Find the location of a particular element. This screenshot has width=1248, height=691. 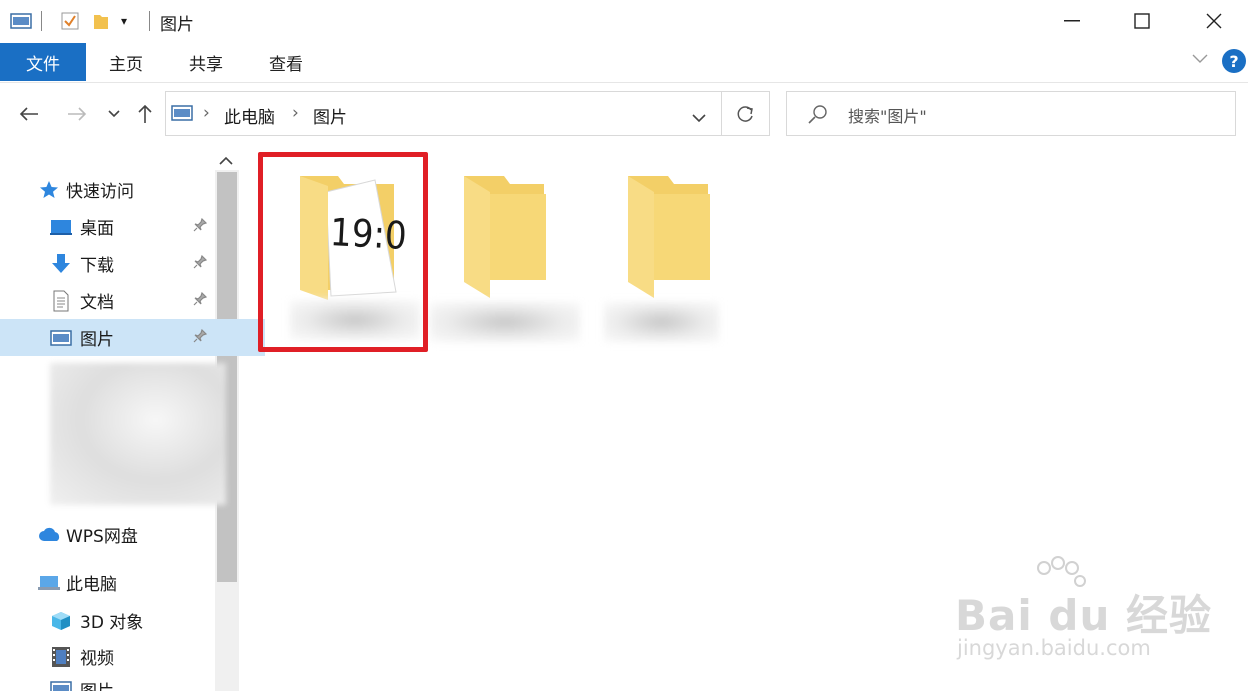

sidebar-item-label: WPS网盘 is located at coordinates (102, 537).